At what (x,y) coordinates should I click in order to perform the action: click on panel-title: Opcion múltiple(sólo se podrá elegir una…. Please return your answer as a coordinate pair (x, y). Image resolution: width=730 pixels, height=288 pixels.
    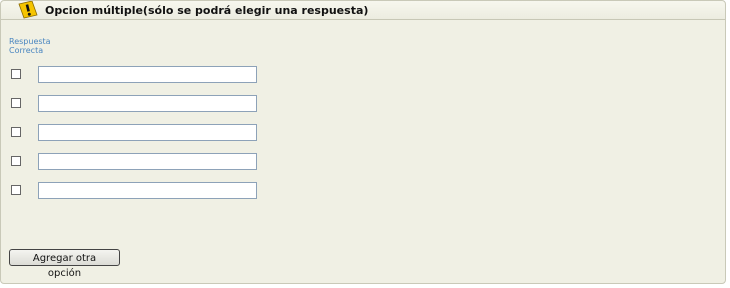
    Looking at the image, I should click on (207, 10).